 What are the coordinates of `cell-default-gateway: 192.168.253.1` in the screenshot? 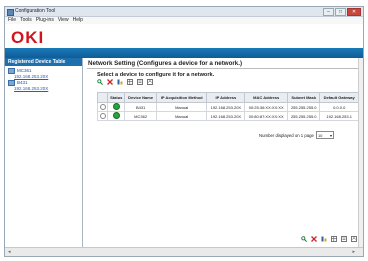 It's located at (339, 116).